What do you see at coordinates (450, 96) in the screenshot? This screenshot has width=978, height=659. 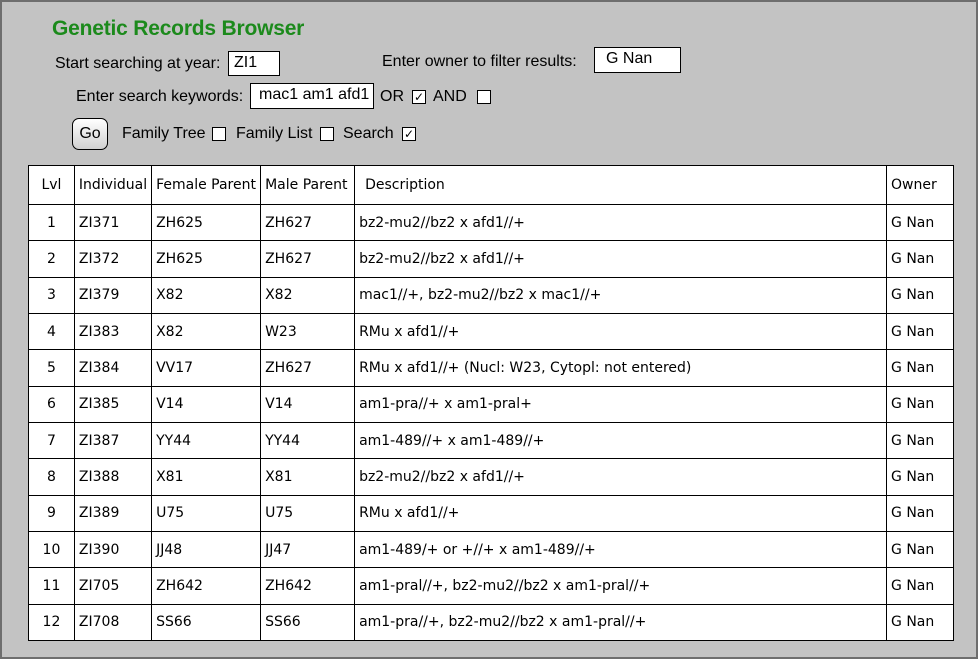 I see `and-label: AND` at bounding box center [450, 96].